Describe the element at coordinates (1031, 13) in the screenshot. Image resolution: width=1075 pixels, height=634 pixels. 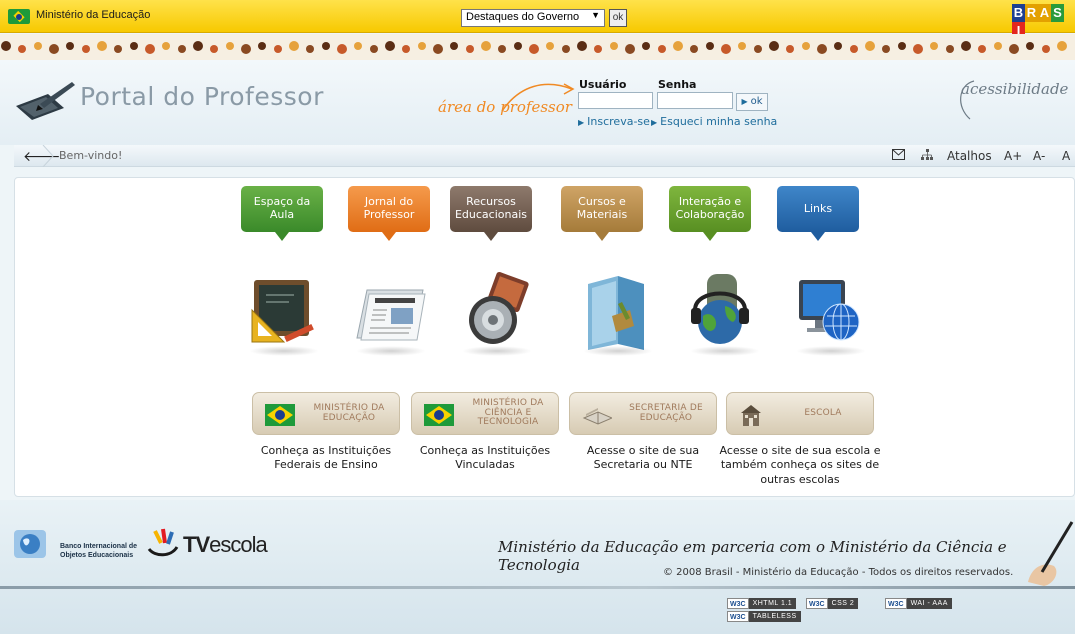
I see `brasil-letter: R` at that location.